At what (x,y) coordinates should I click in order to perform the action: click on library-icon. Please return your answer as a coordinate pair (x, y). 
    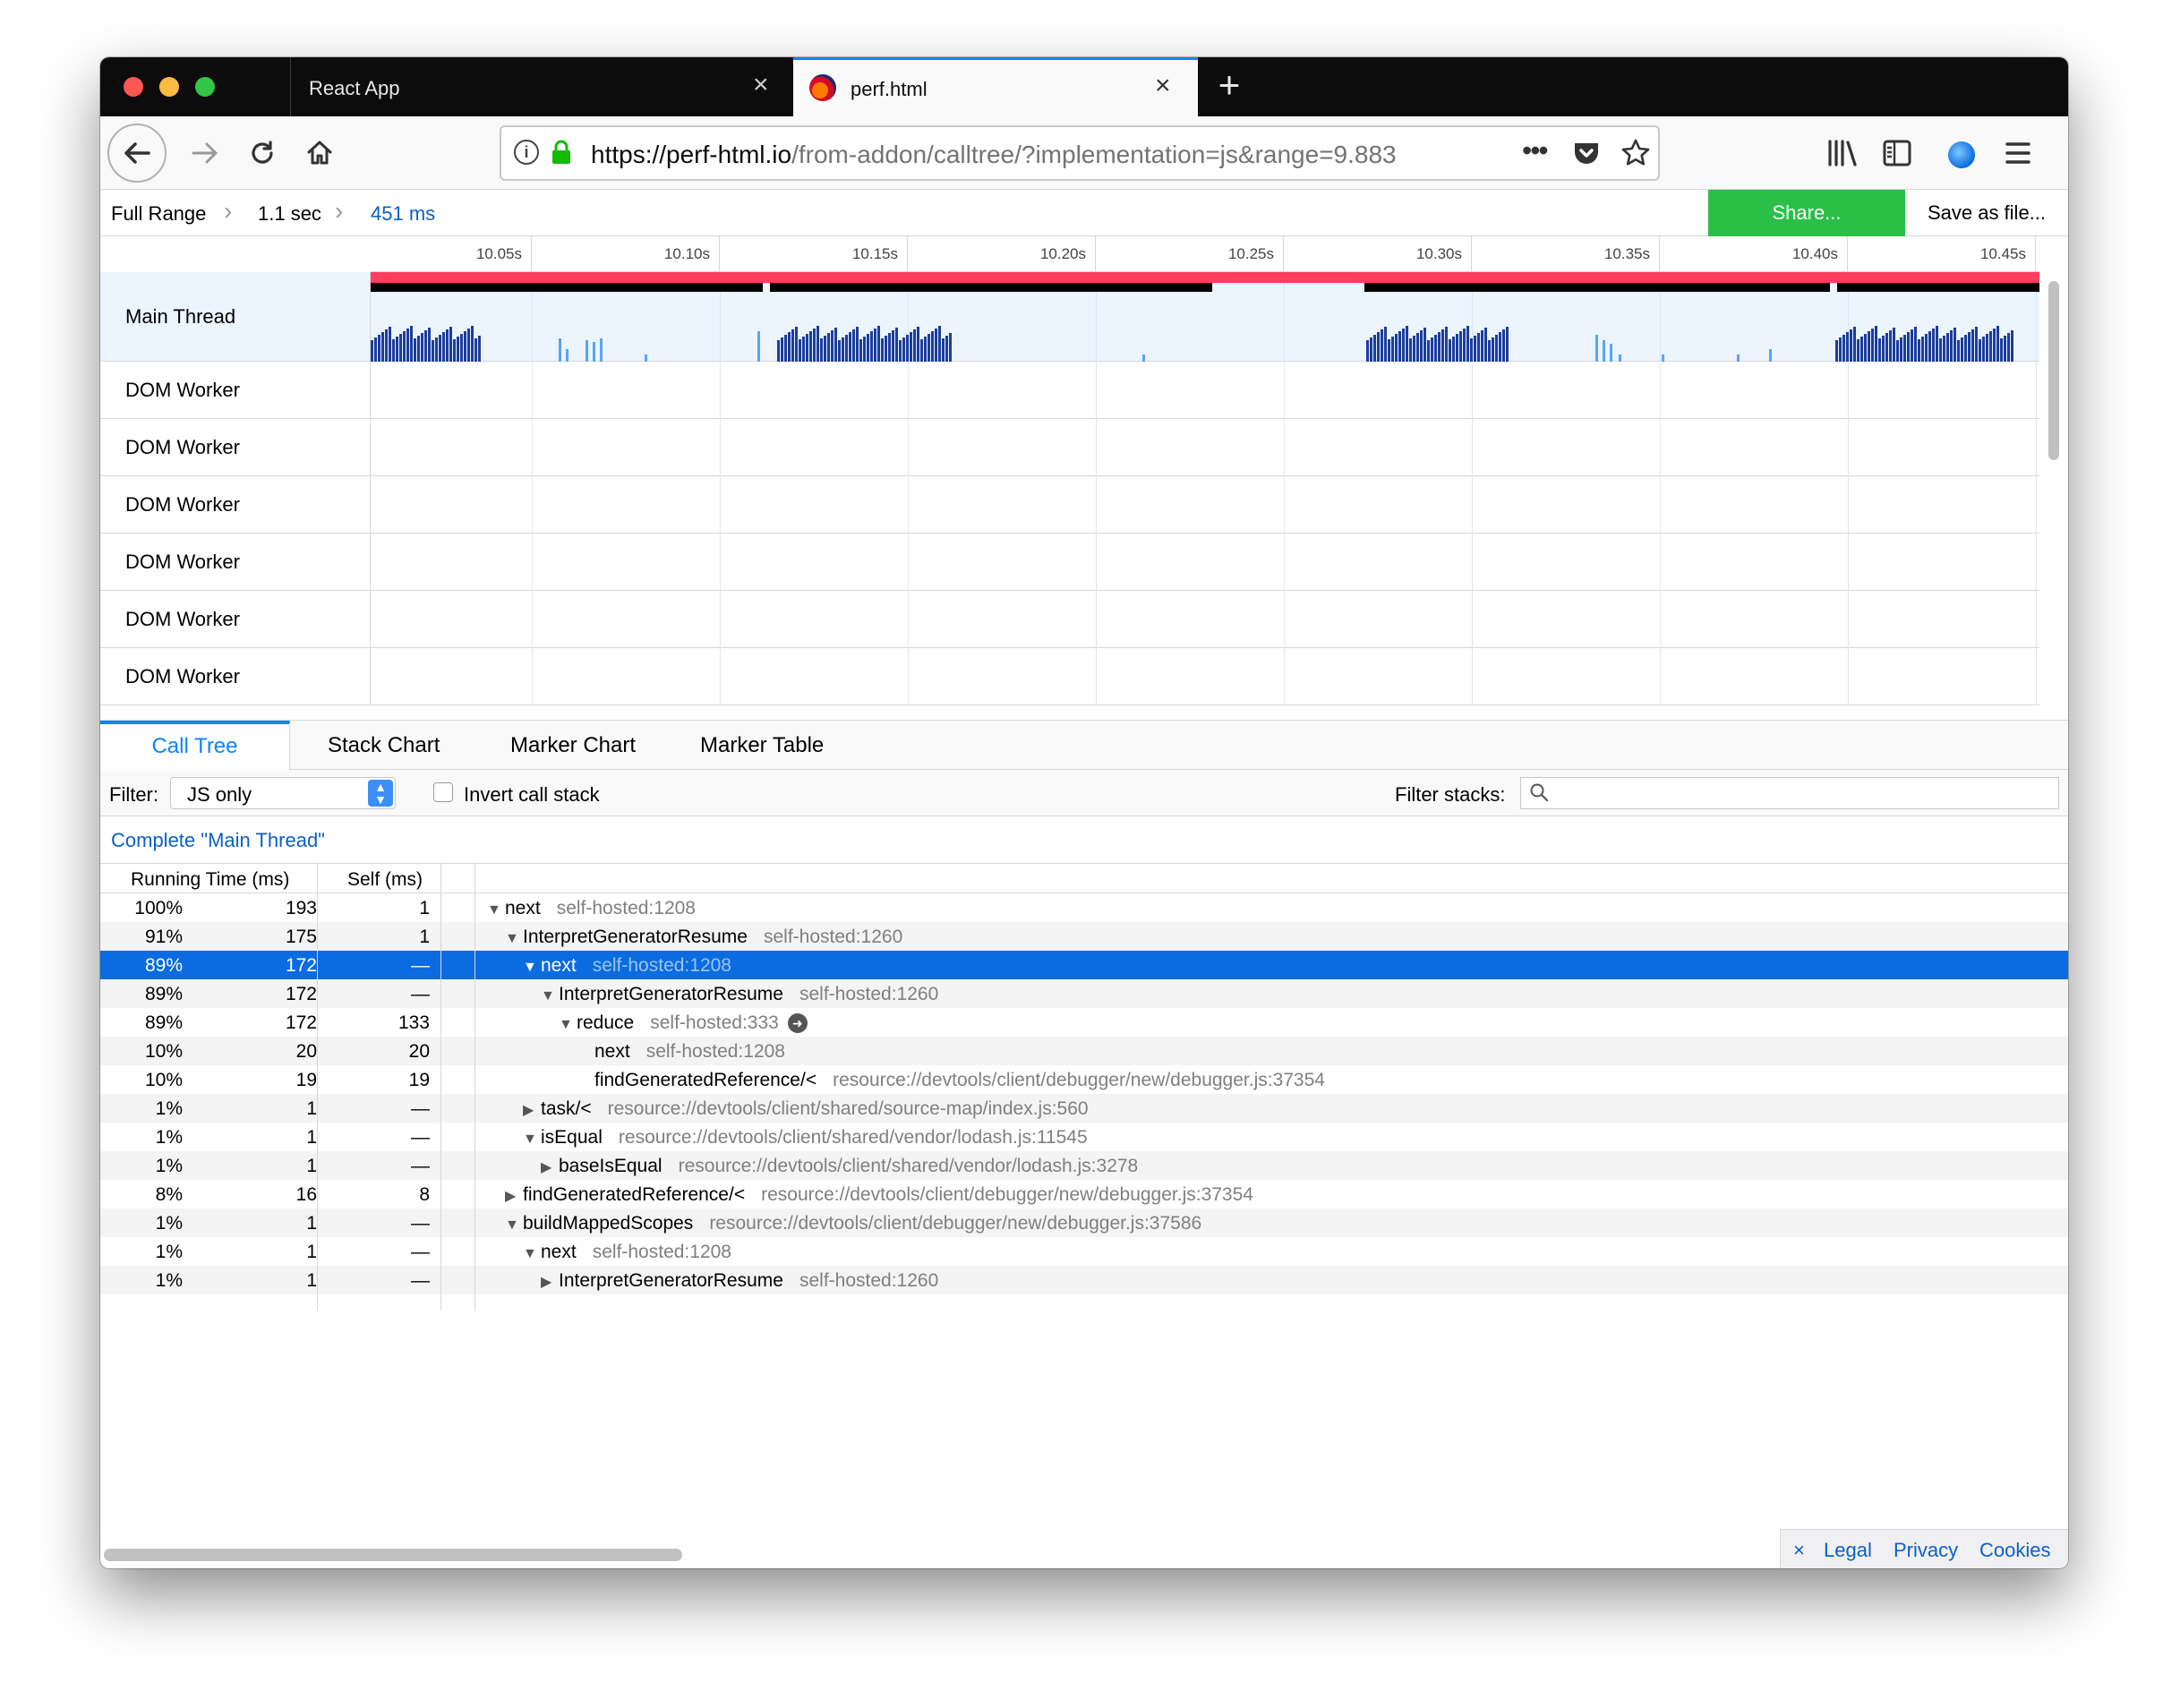
    Looking at the image, I should click on (1842, 153).